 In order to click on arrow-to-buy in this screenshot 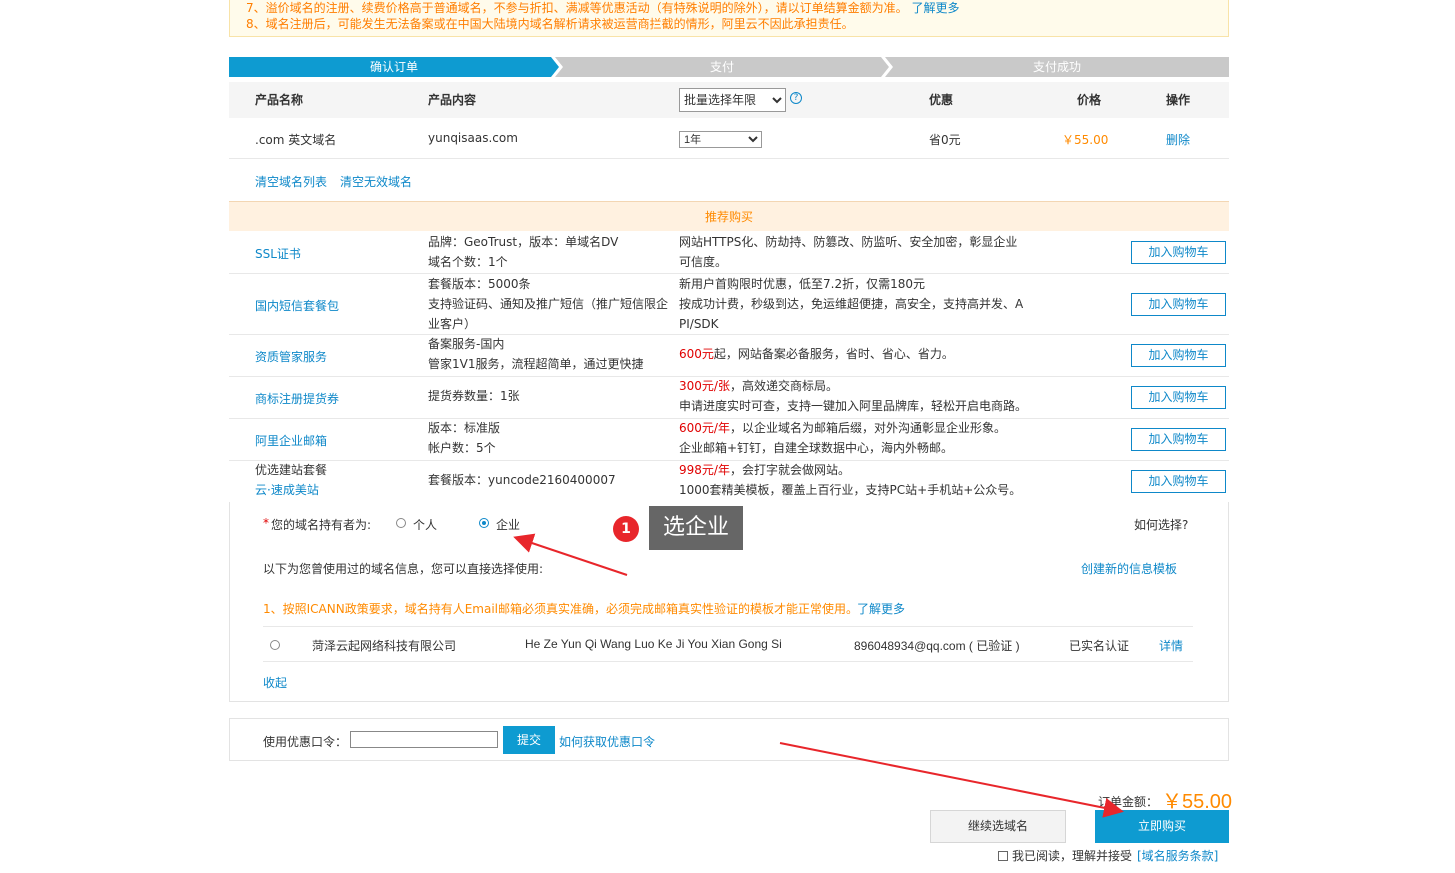, I will do `click(951, 780)`.